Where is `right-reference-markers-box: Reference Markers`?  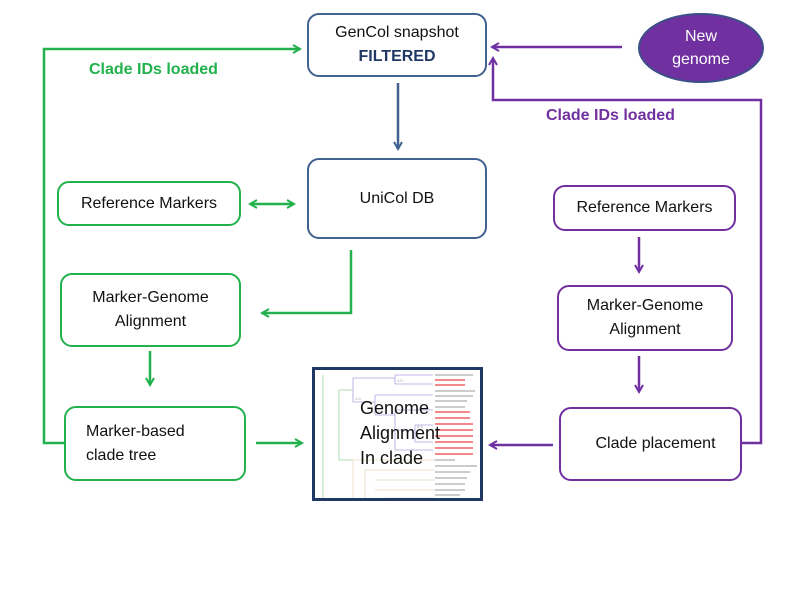 right-reference-markers-box: Reference Markers is located at coordinates (644, 208).